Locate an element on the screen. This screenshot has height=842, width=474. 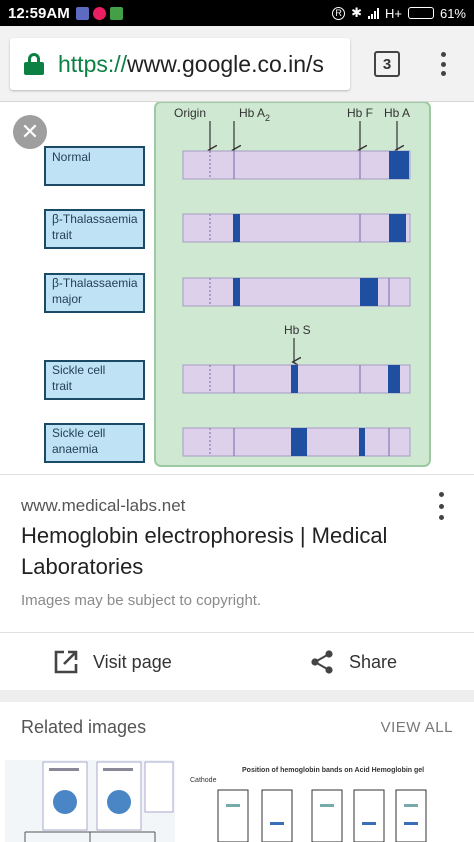
sample-label-normal: Normal is located at coordinates (94, 166).